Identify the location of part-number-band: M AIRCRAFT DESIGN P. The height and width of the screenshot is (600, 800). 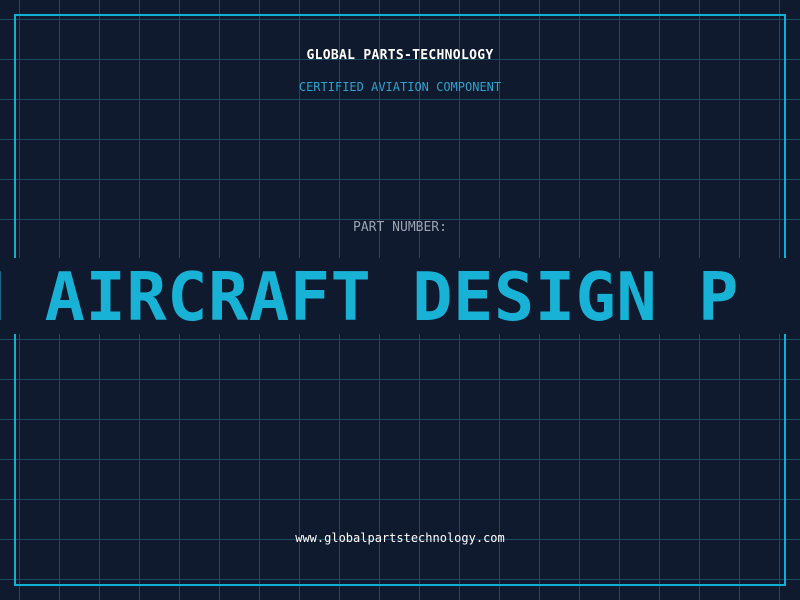
(400, 296).